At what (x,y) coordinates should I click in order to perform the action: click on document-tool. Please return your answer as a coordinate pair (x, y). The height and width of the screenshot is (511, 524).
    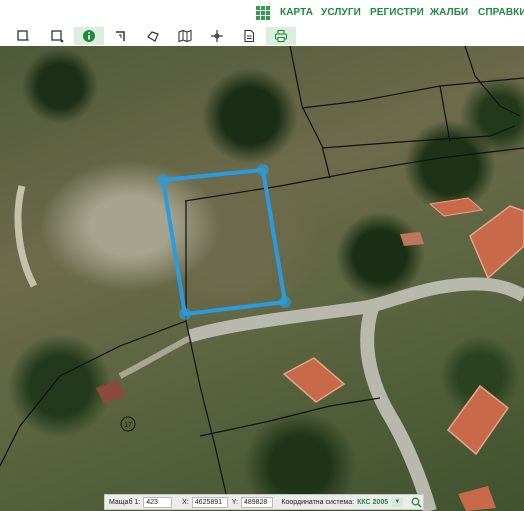
    Looking at the image, I should click on (249, 36).